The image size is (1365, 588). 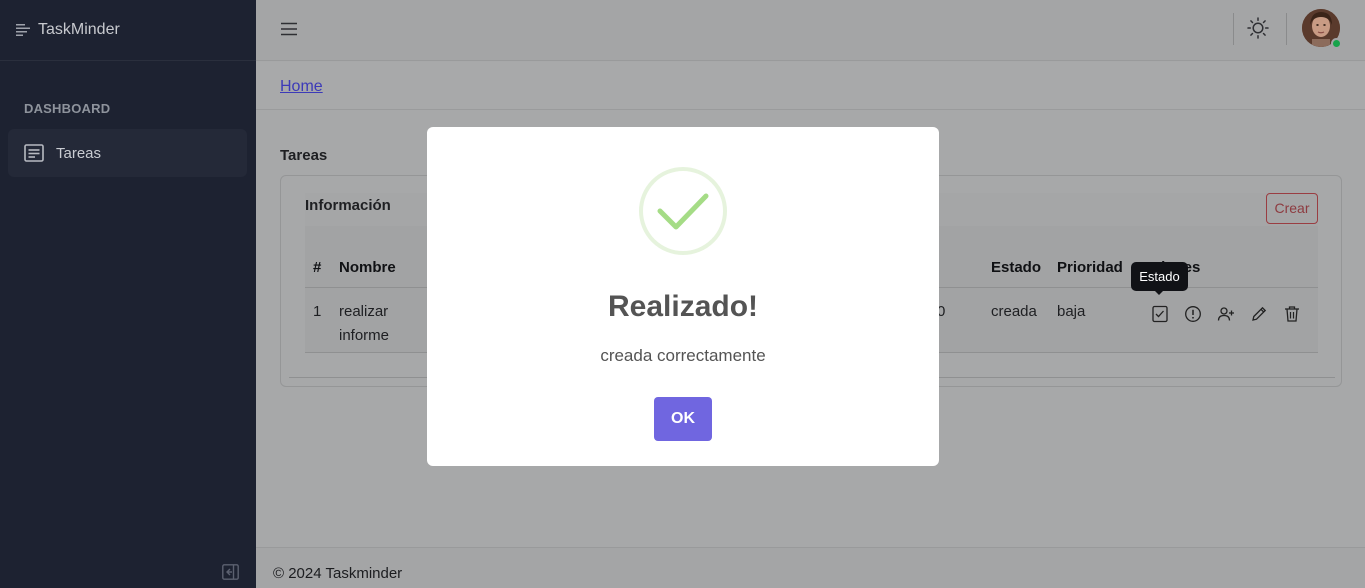 What do you see at coordinates (1090, 267) in the screenshot?
I see `column-header-prioridad: Prioridad` at bounding box center [1090, 267].